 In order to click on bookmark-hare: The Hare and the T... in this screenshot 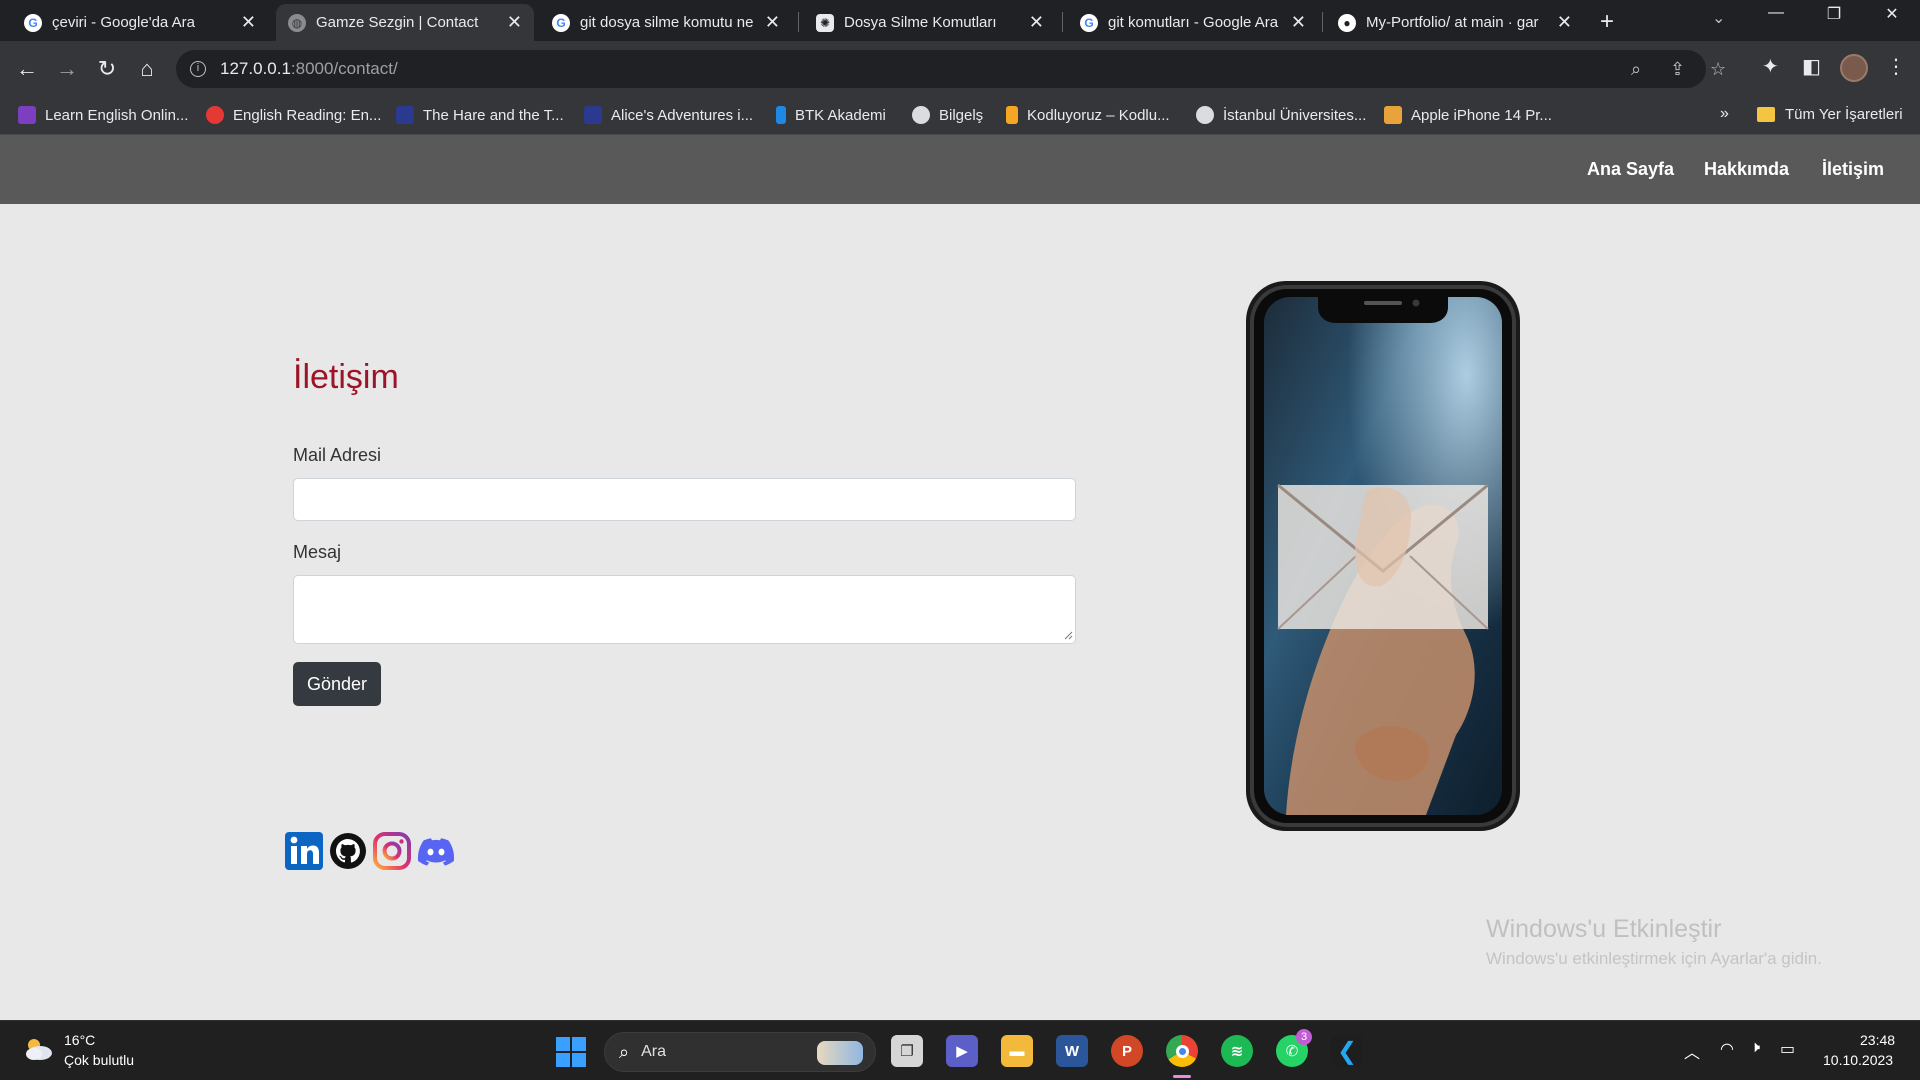, I will do `click(480, 115)`.